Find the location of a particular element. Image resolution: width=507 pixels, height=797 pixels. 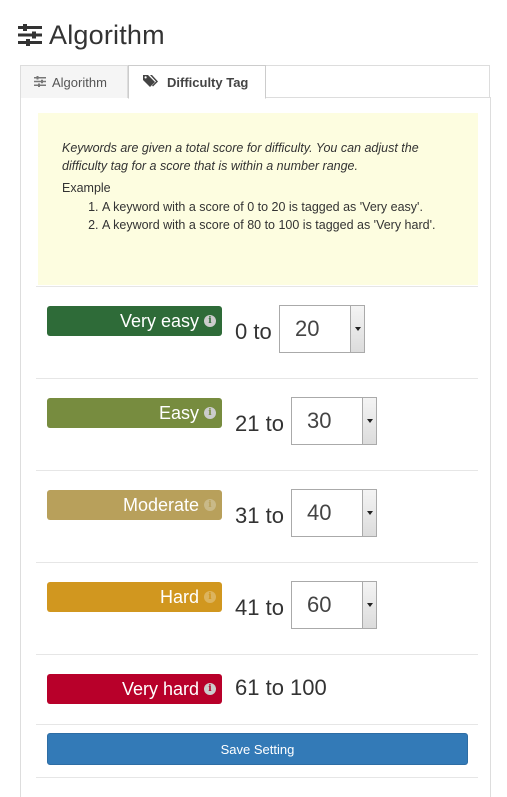

tag-label-very-easy: Very easy i is located at coordinates (134, 321).